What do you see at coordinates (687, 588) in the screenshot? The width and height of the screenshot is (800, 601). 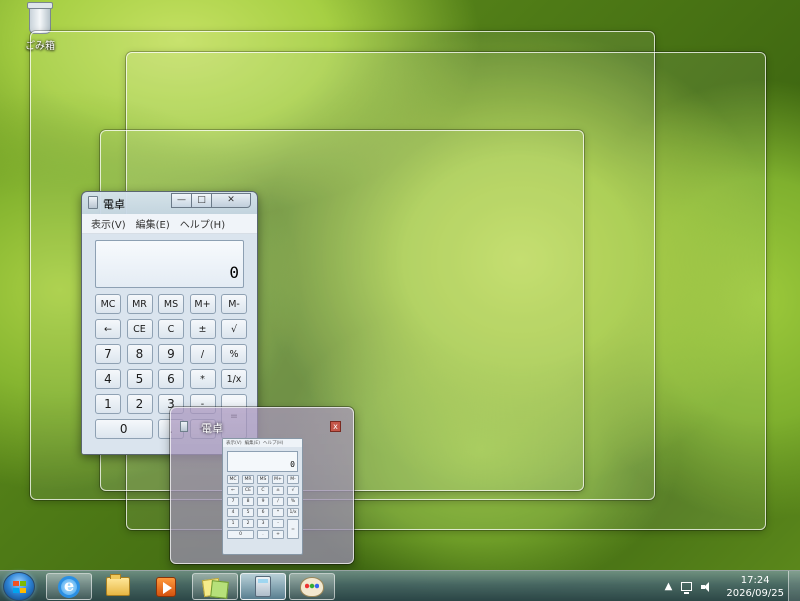 I see `network-icon` at bounding box center [687, 588].